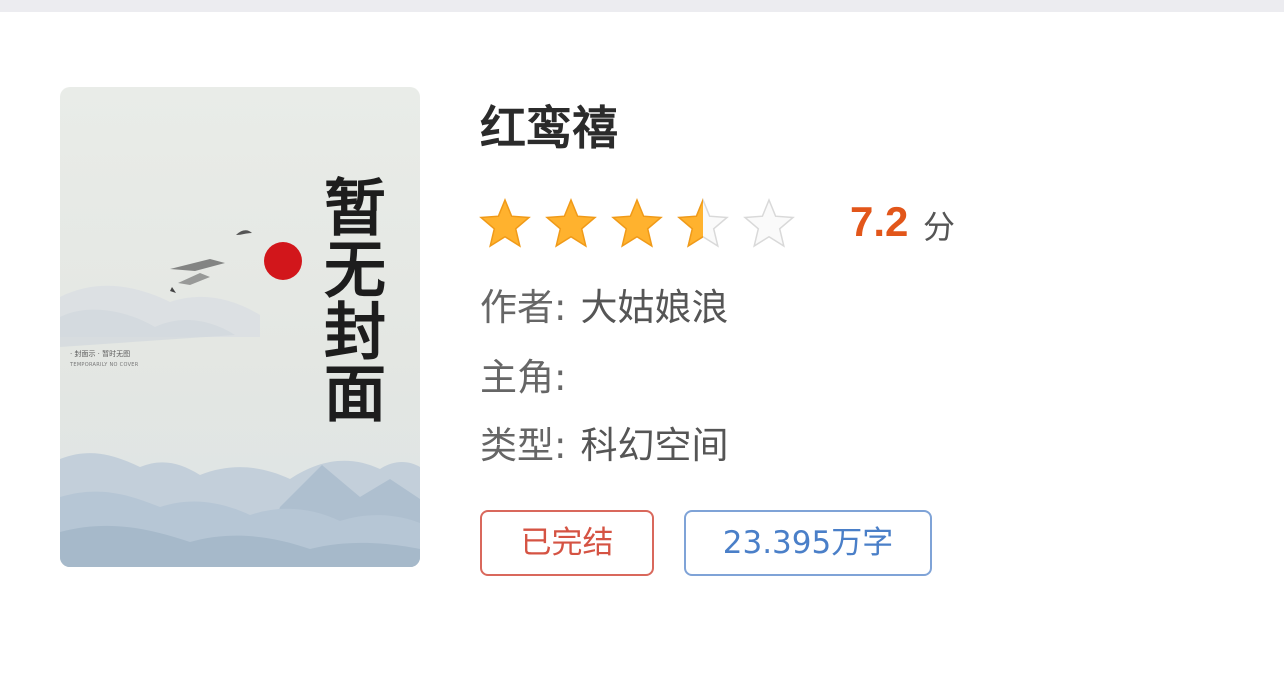  Describe the element at coordinates (349, 299) in the screenshot. I see `cover-title-text: 暂无封面` at that location.